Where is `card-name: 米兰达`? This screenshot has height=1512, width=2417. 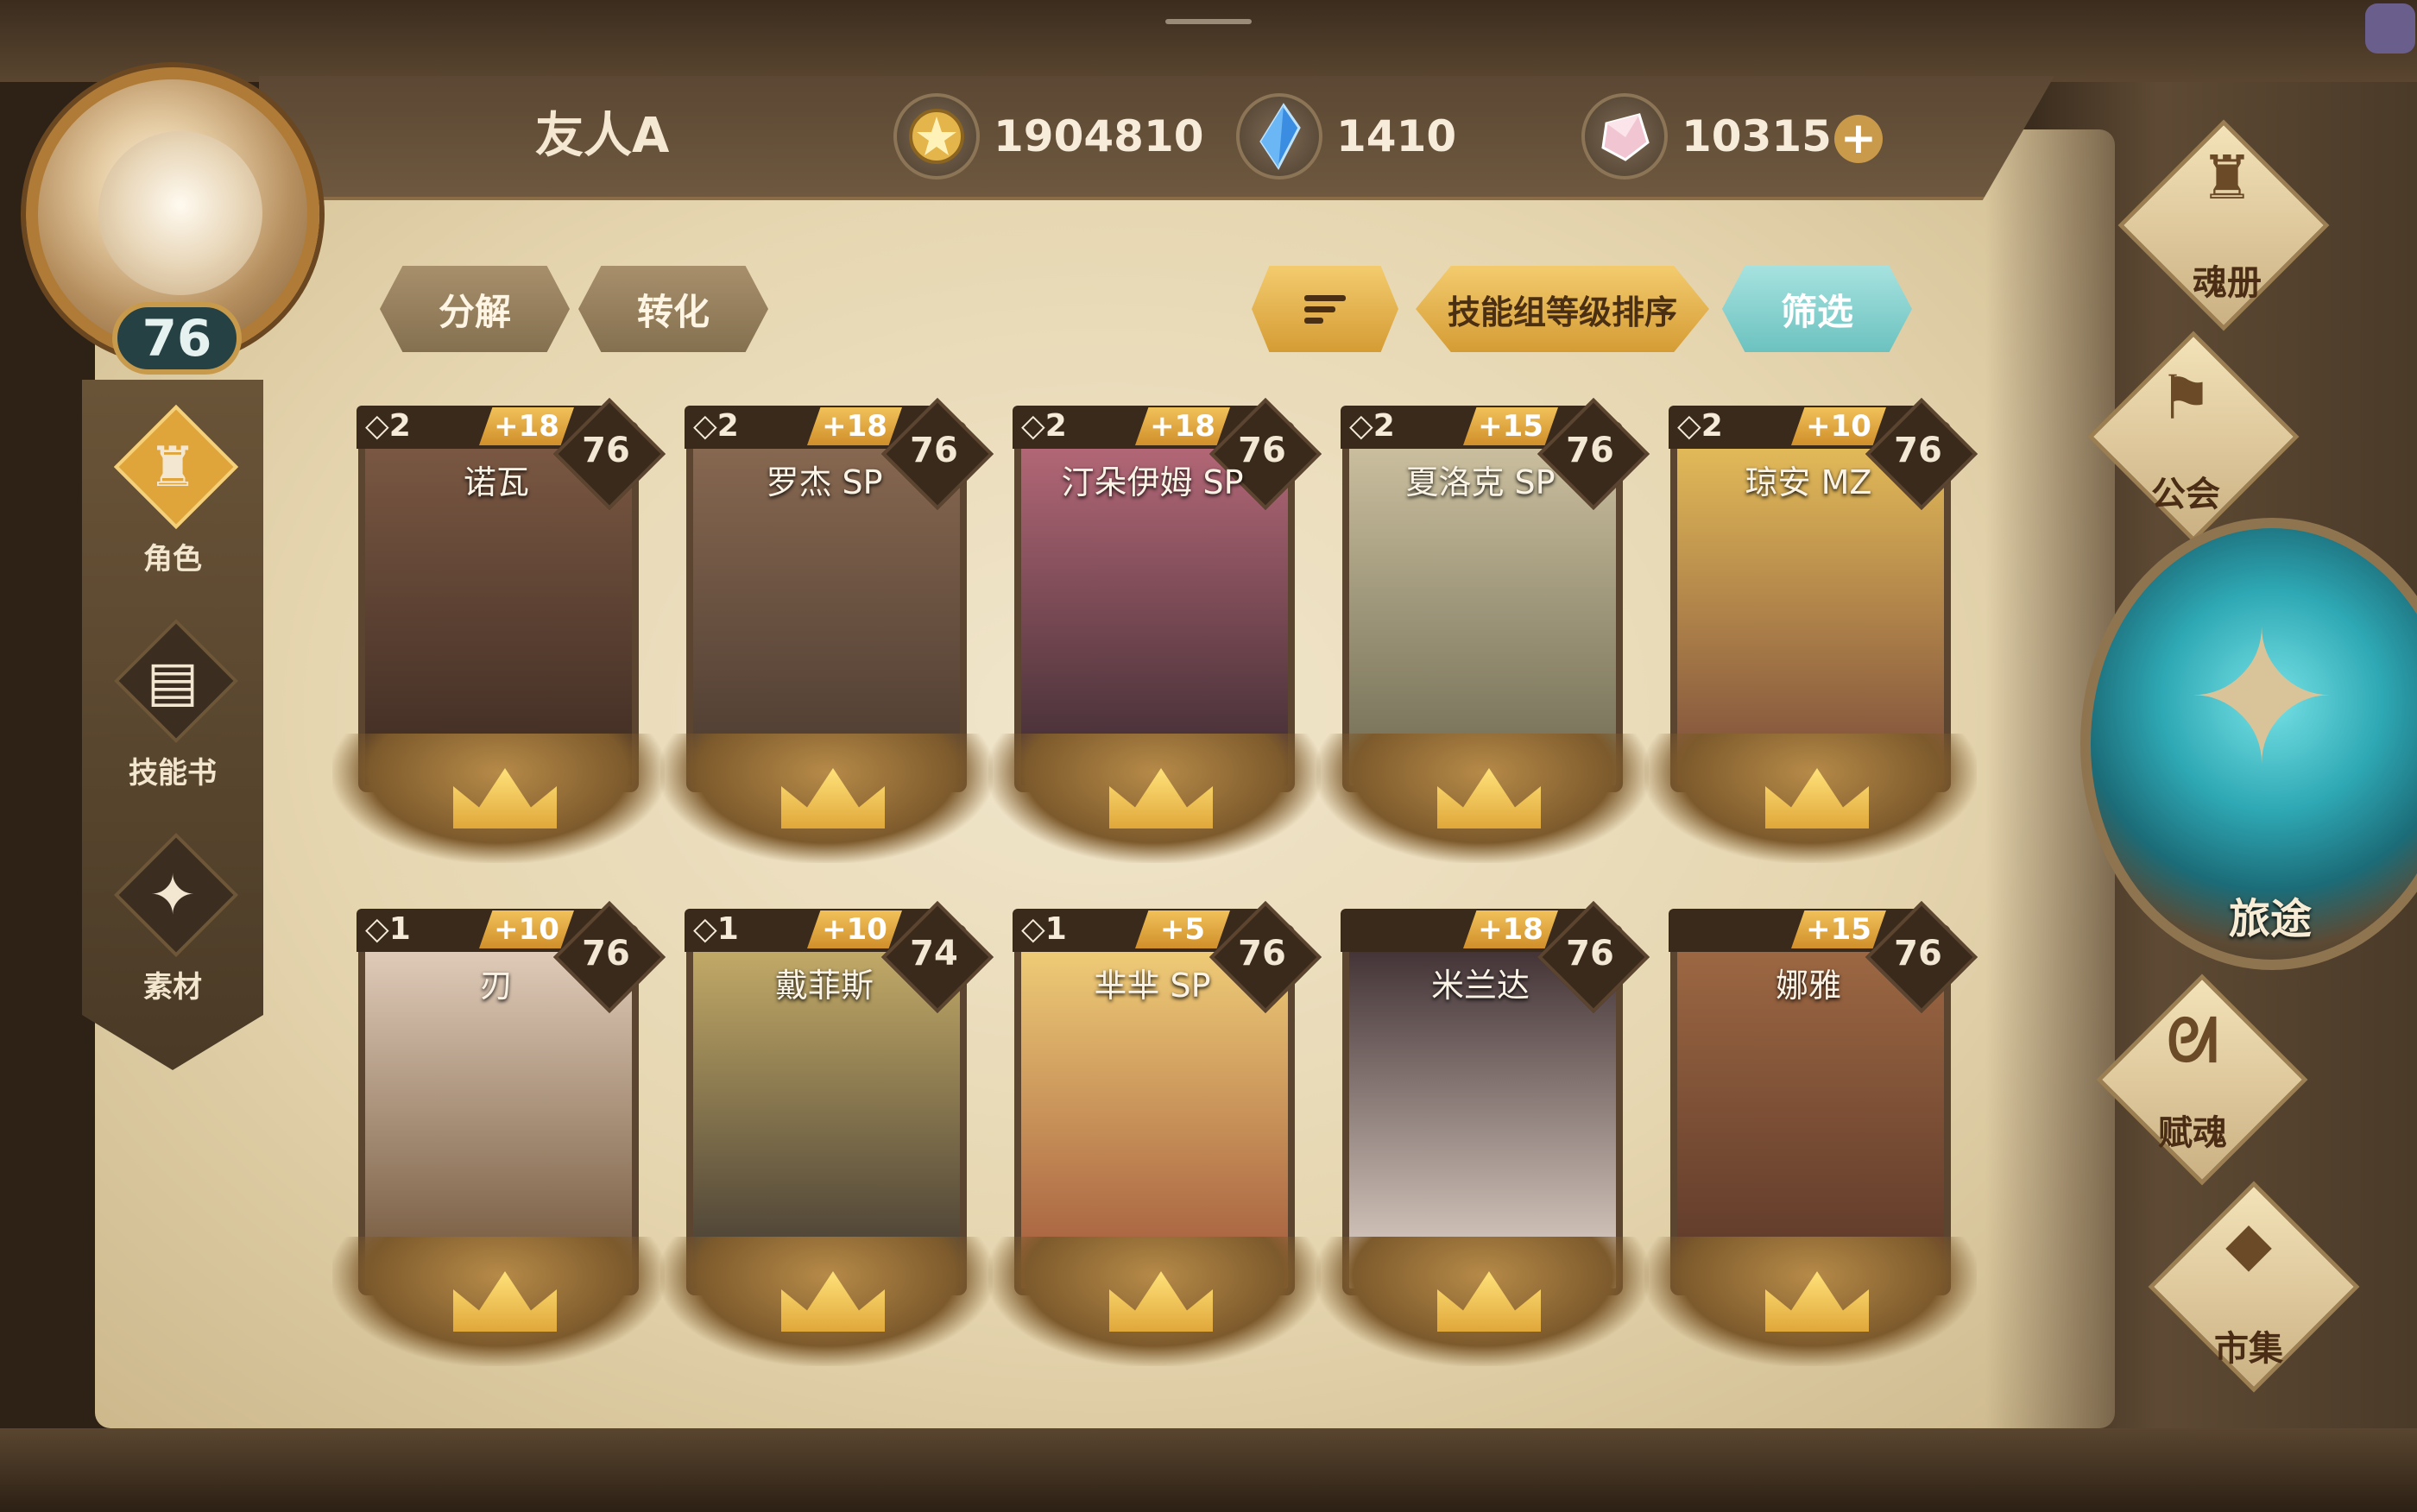
card-name: 米兰达 is located at coordinates (1480, 986).